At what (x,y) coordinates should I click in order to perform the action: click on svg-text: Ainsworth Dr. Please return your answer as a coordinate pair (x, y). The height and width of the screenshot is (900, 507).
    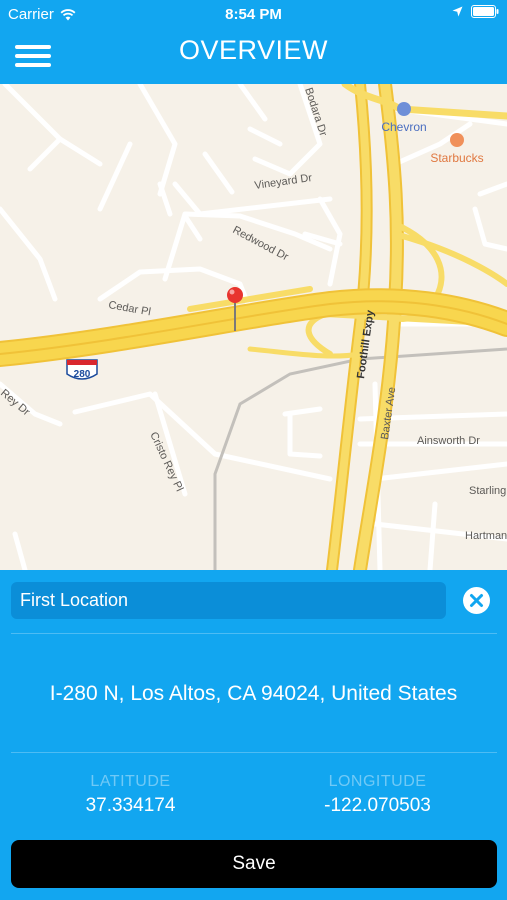
    Looking at the image, I should click on (448, 441).